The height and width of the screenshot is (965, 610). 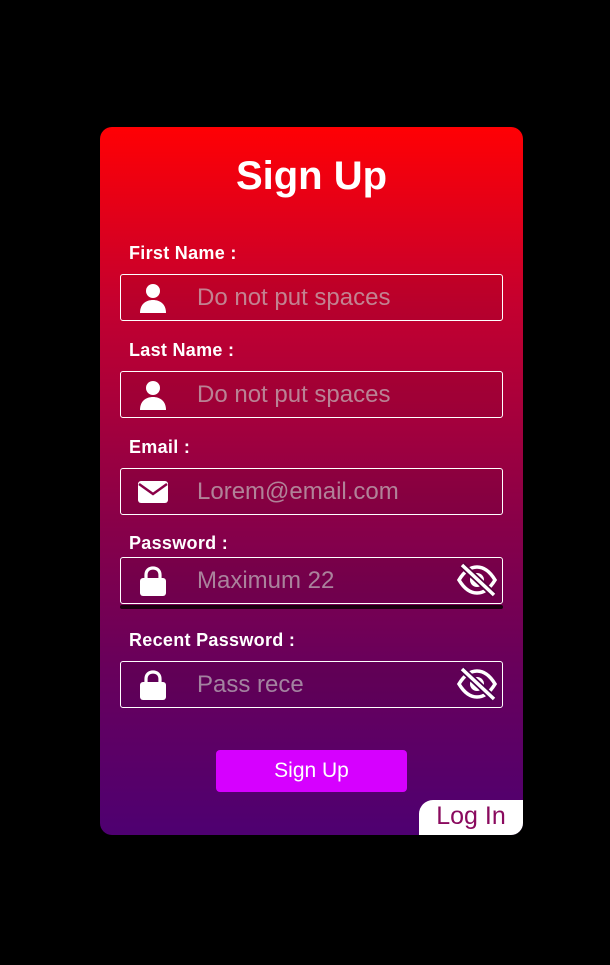 I want to click on last-name-field, so click(x=311, y=394).